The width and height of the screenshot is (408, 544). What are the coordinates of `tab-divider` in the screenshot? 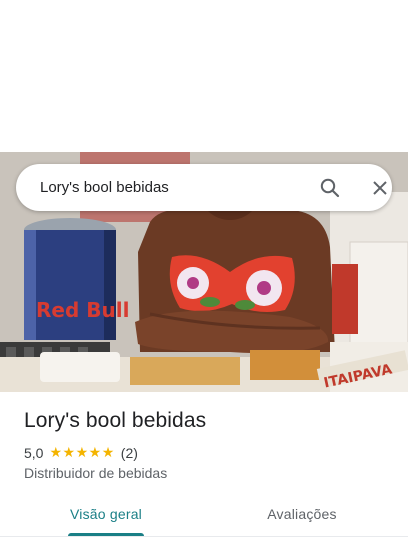 It's located at (204, 536).